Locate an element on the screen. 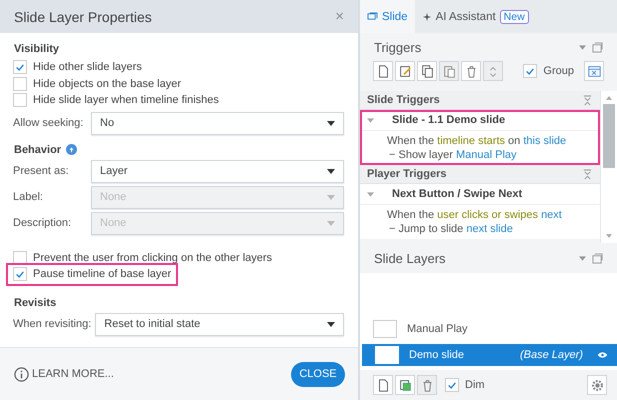  duplicate-button is located at coordinates (405, 385).